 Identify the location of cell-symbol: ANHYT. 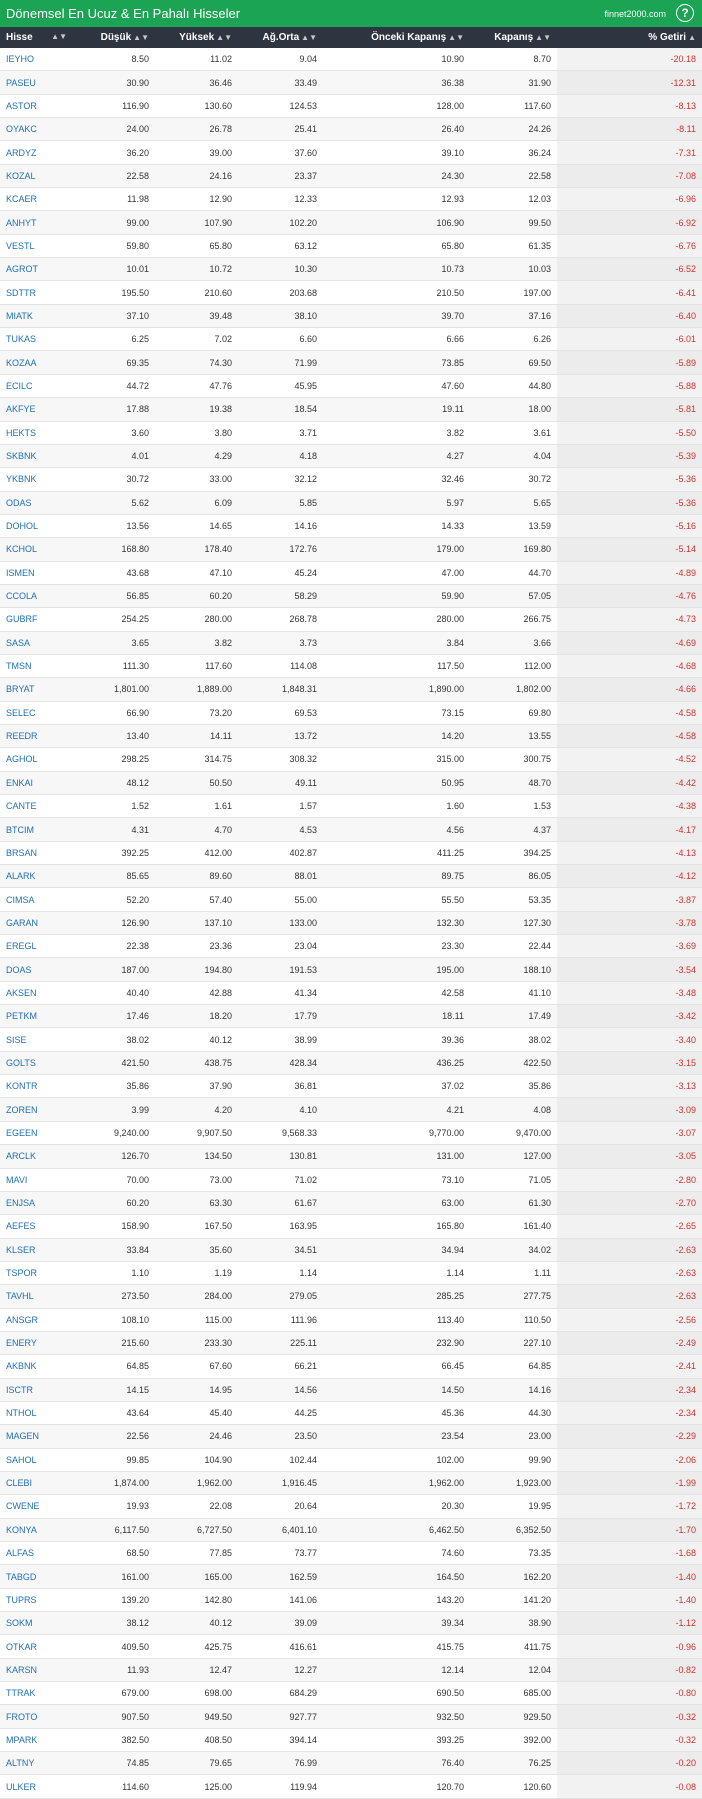
(37, 222).